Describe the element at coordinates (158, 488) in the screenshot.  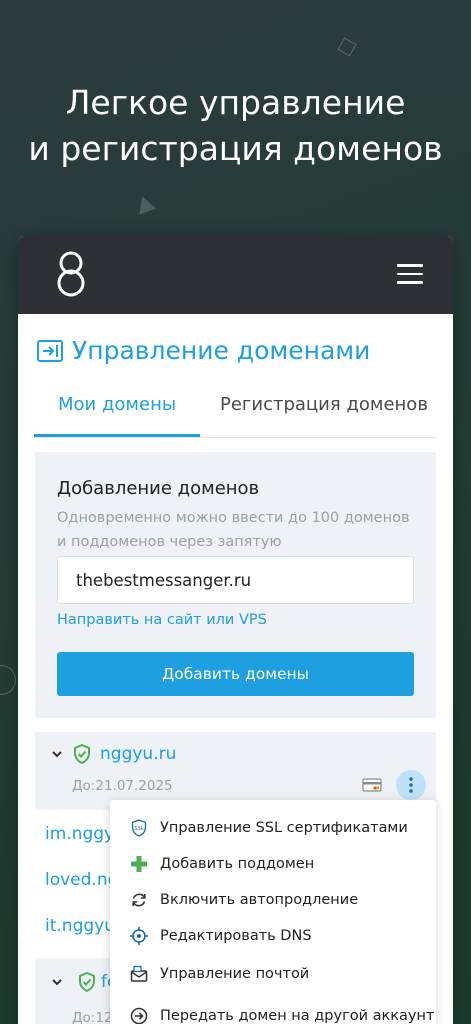
I see `add-domains-title: Добавление доменов` at that location.